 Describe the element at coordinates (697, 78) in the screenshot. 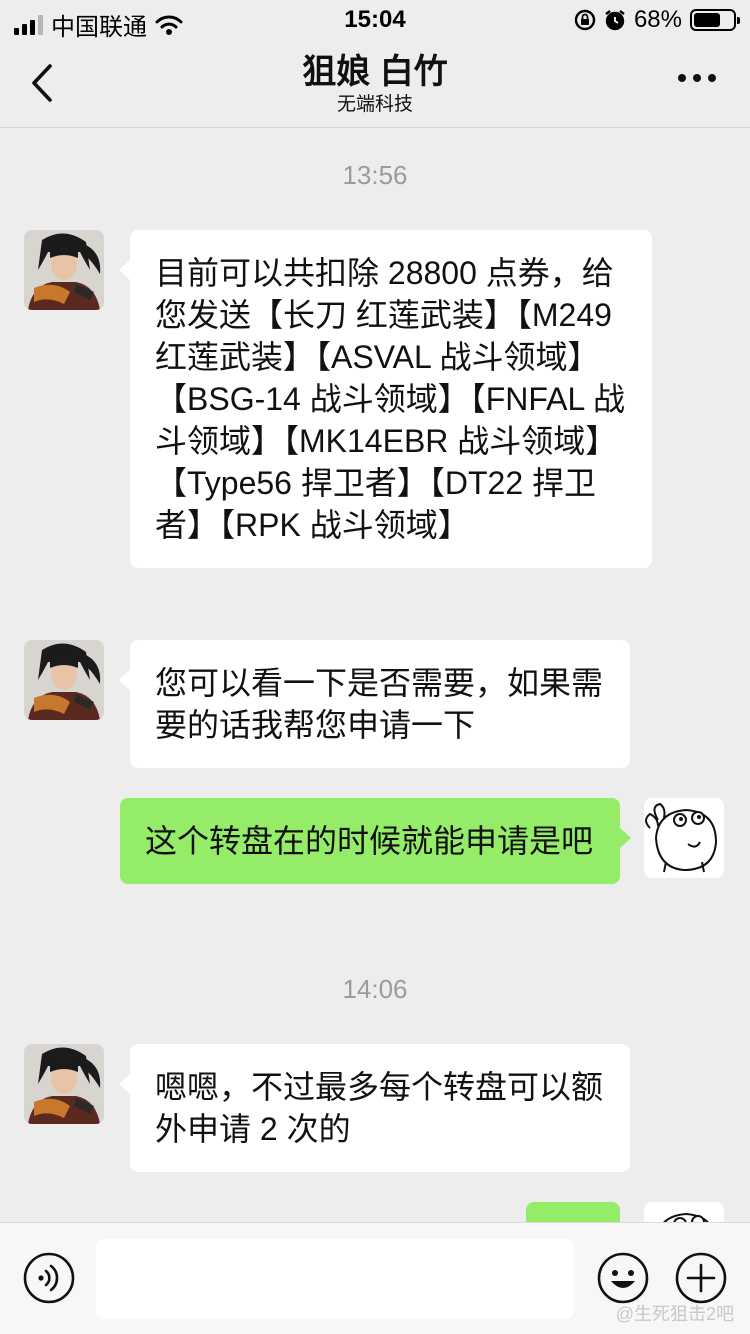

I see `more-dots-icon` at that location.